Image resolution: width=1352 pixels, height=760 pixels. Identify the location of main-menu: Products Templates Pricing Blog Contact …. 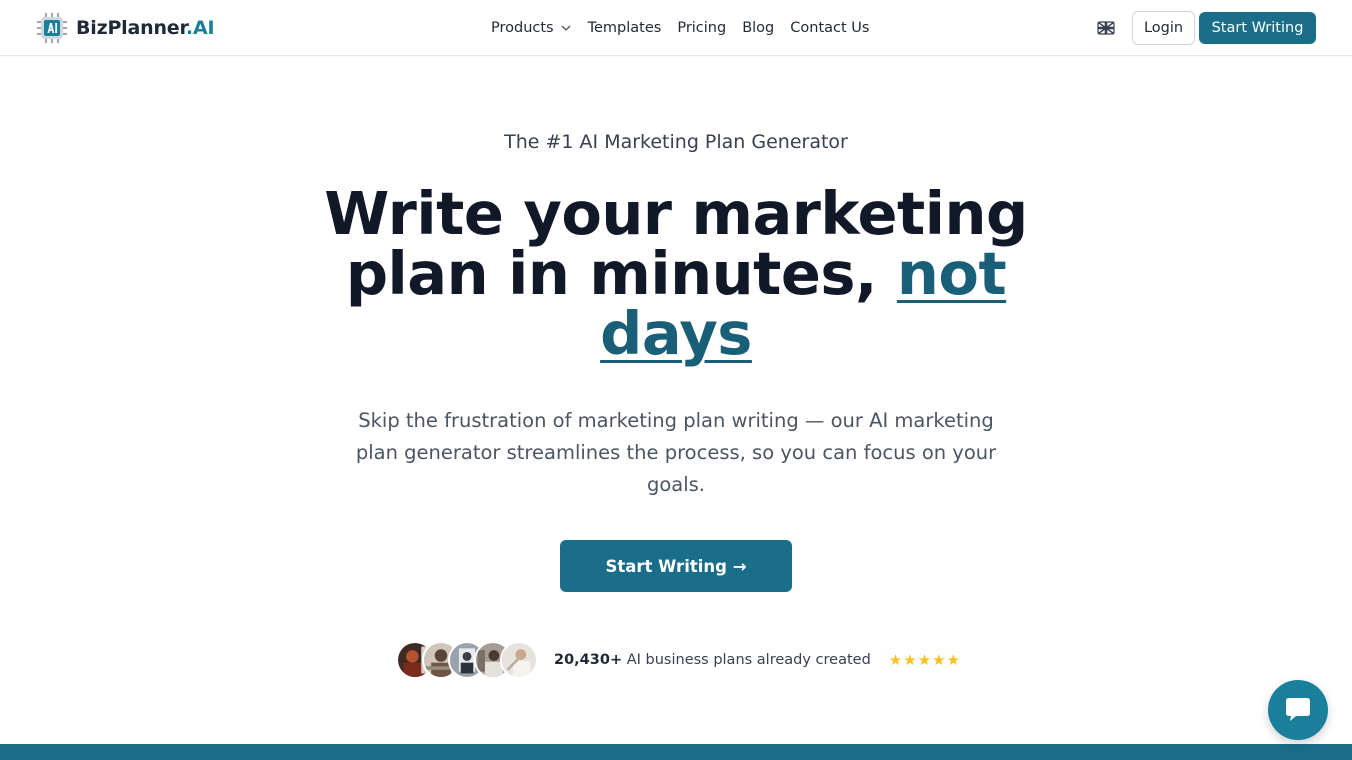
(688, 28).